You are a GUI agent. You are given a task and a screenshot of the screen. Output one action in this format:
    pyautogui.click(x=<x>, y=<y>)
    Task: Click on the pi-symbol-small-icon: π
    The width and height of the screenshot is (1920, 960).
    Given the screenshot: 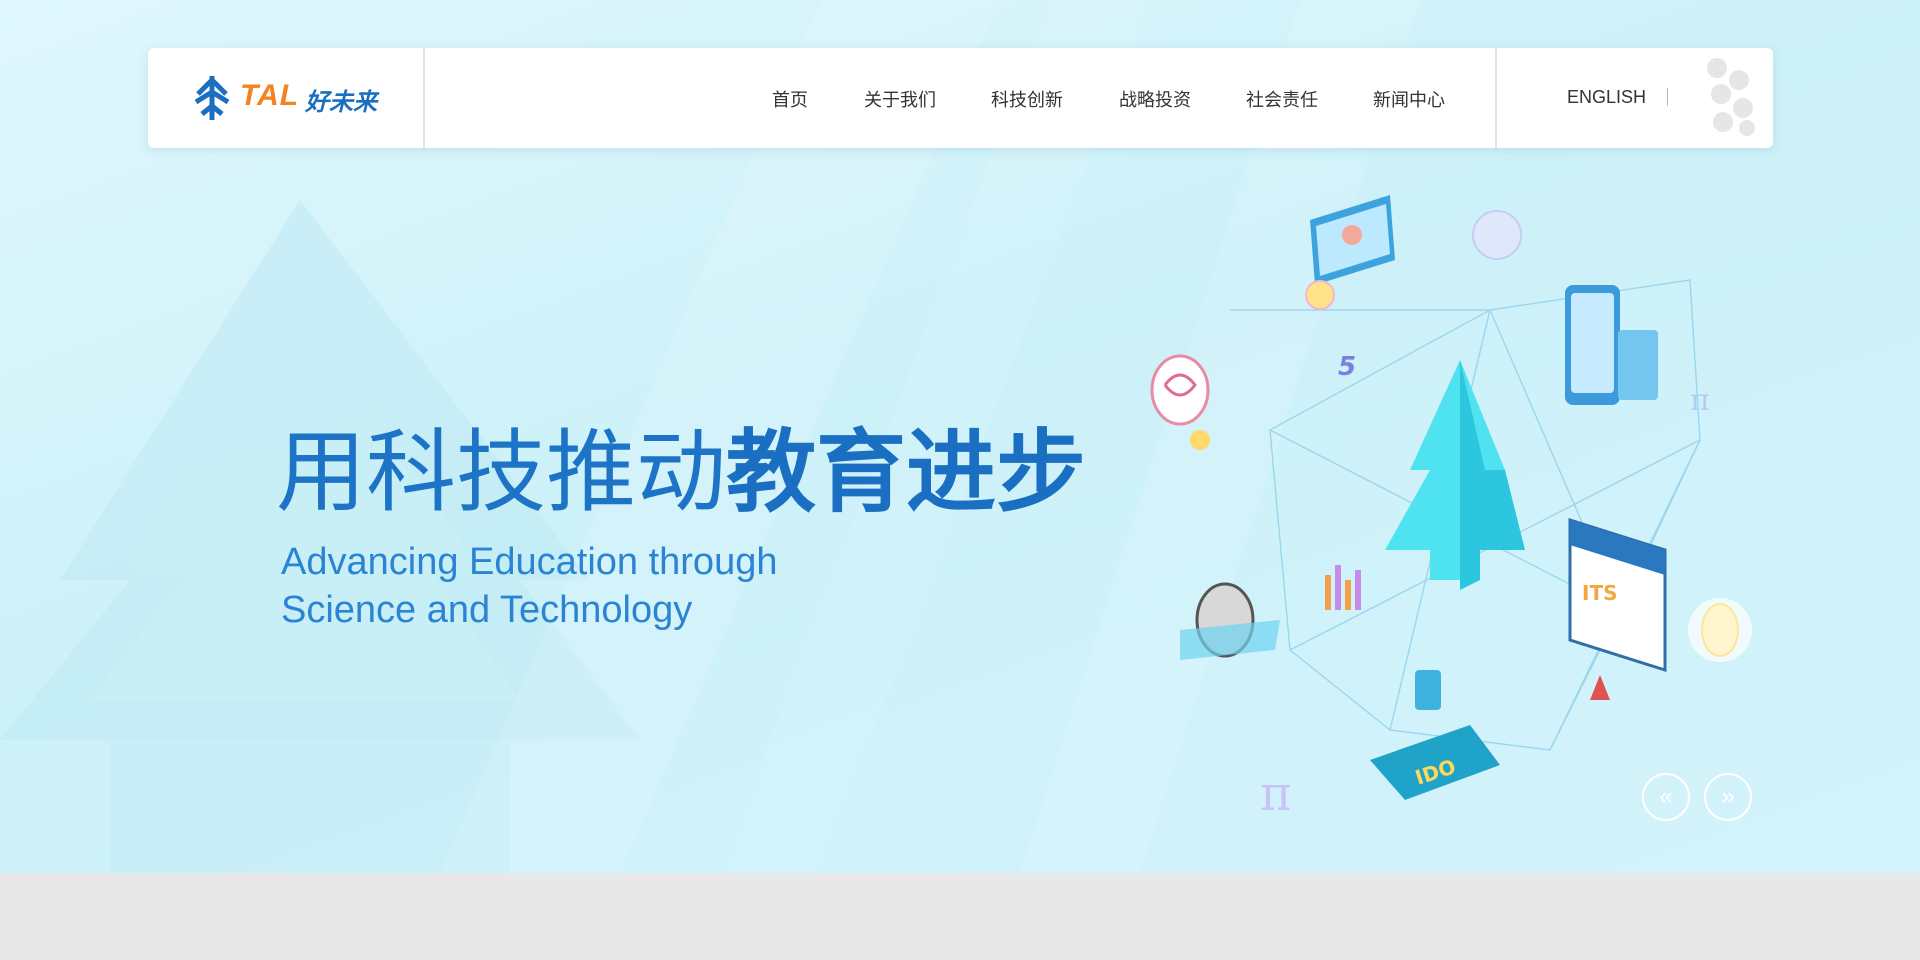 What is the action you would take?
    pyautogui.click(x=1700, y=400)
    